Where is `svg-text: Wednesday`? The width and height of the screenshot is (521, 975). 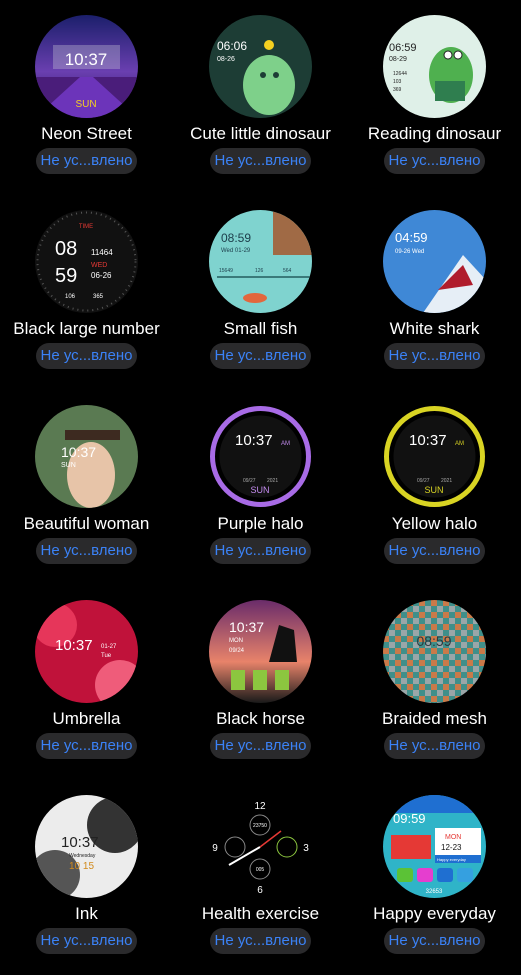 svg-text: Wednesday is located at coordinates (82, 856).